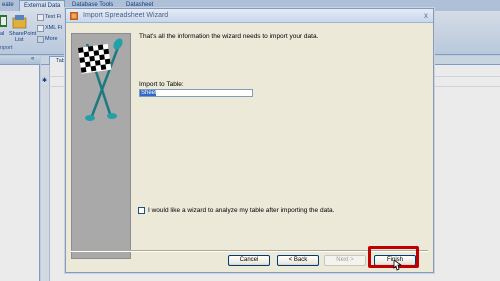 This screenshot has width=500, height=281. What do you see at coordinates (148, 93) in the screenshot?
I see `import-to-table-value: Sheet1` at bounding box center [148, 93].